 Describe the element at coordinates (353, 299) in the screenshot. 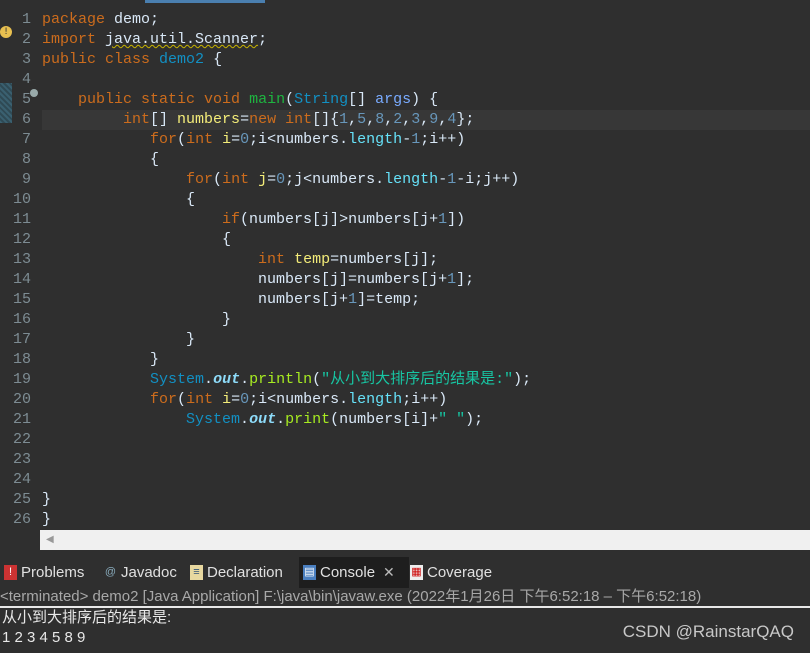

I see `code-token: 1` at that location.